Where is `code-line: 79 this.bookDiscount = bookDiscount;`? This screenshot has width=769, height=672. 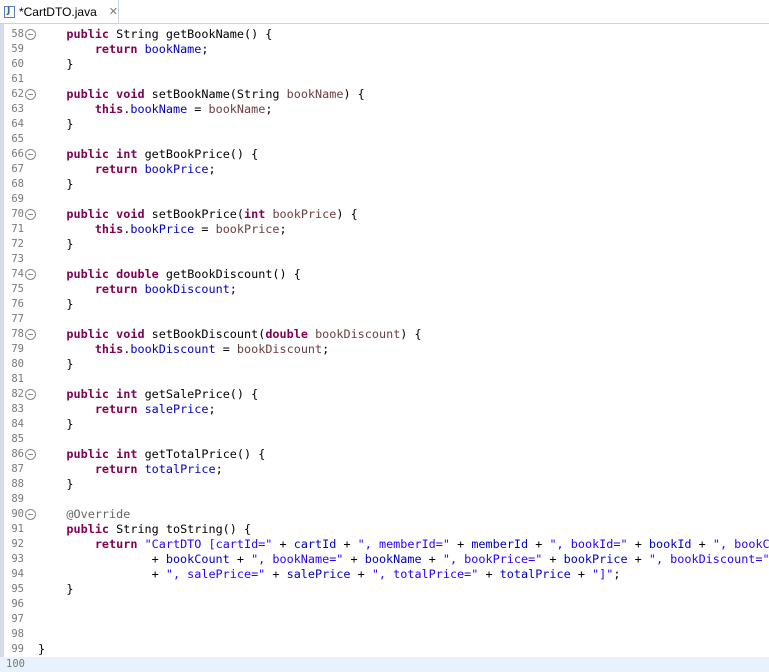
code-line: 79 this.bookDiscount = bookDiscount; is located at coordinates (384, 349).